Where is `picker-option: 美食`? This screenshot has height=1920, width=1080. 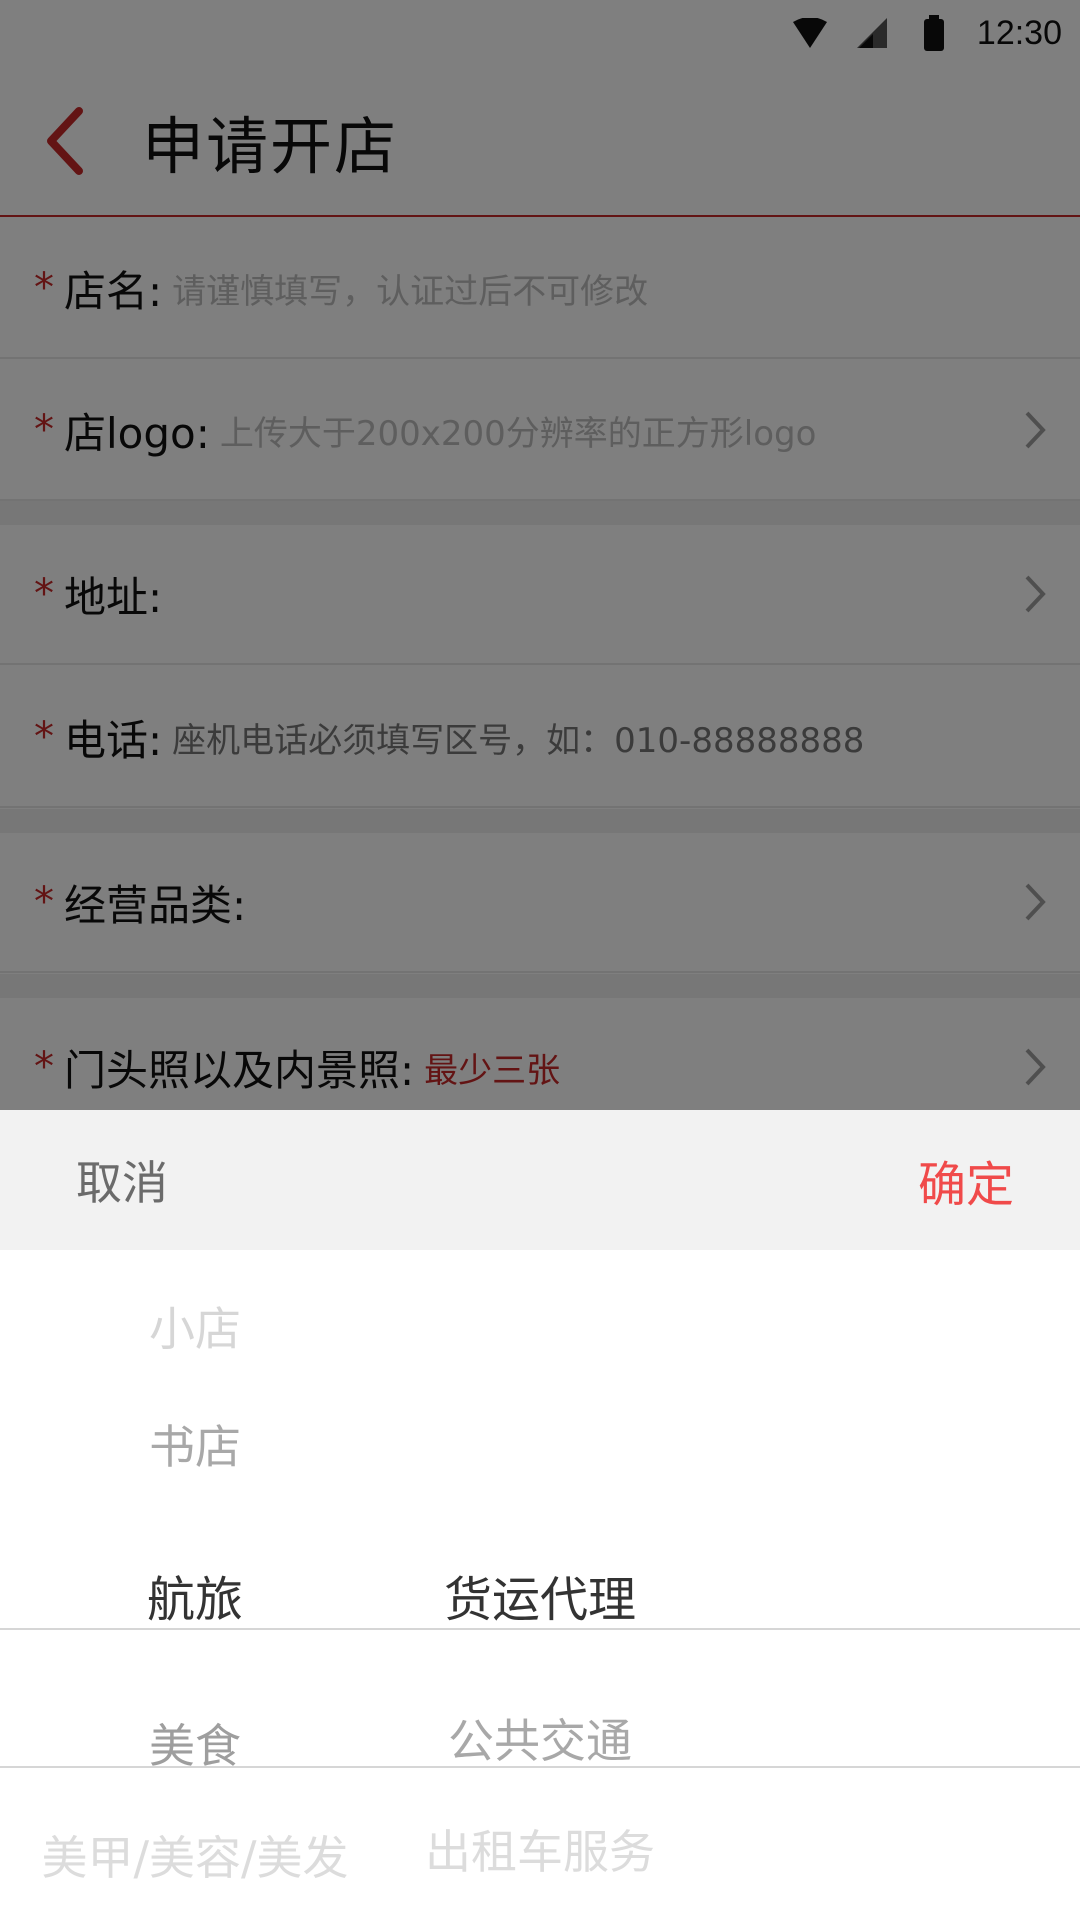 picker-option: 美食 is located at coordinates (195, 1743).